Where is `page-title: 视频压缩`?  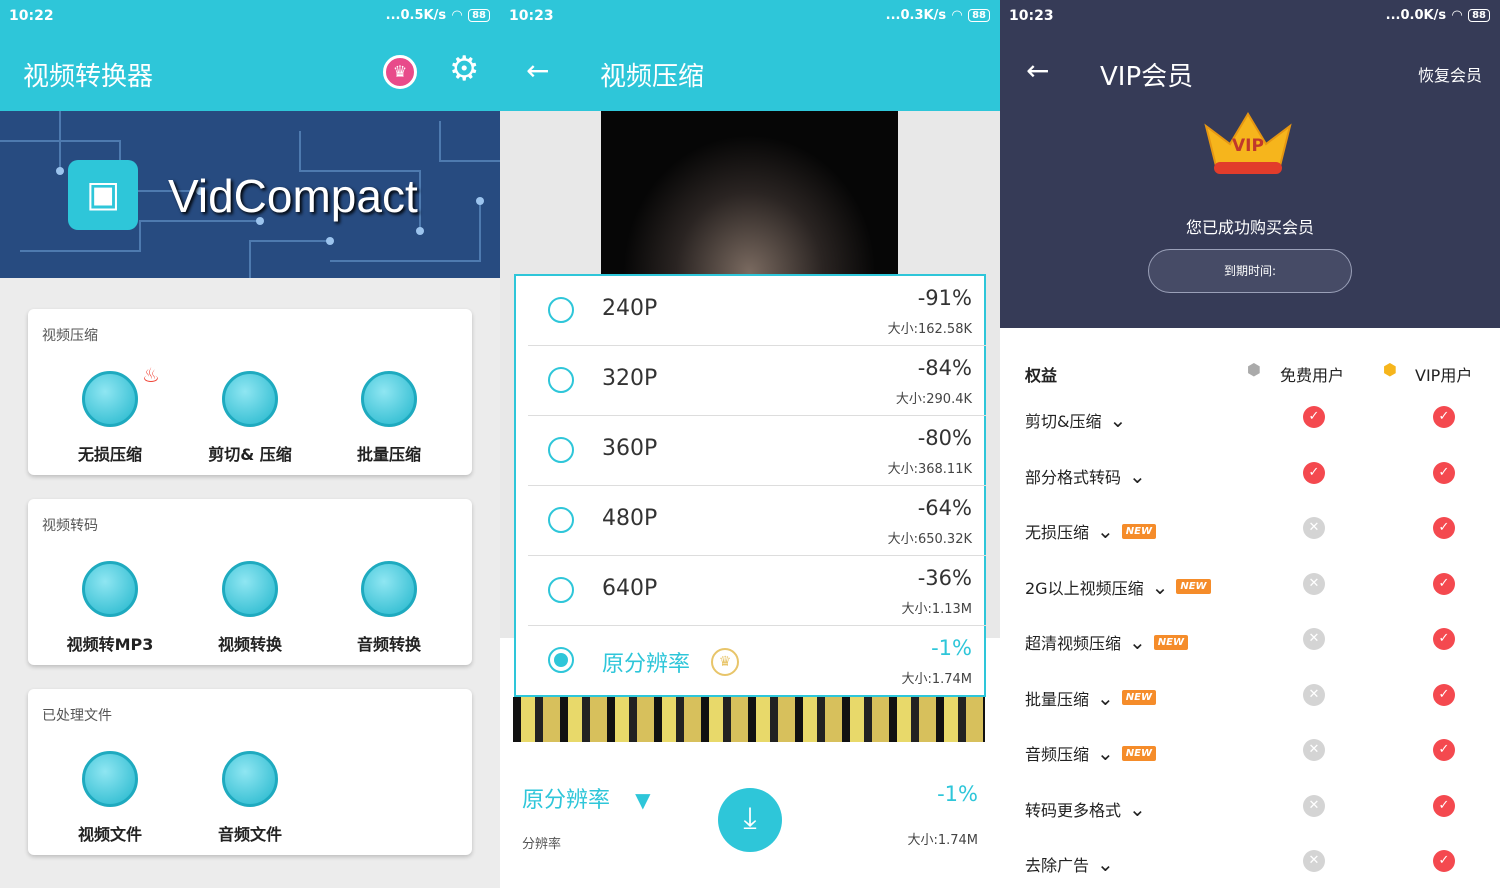
page-title: 视频压缩 is located at coordinates (652, 77).